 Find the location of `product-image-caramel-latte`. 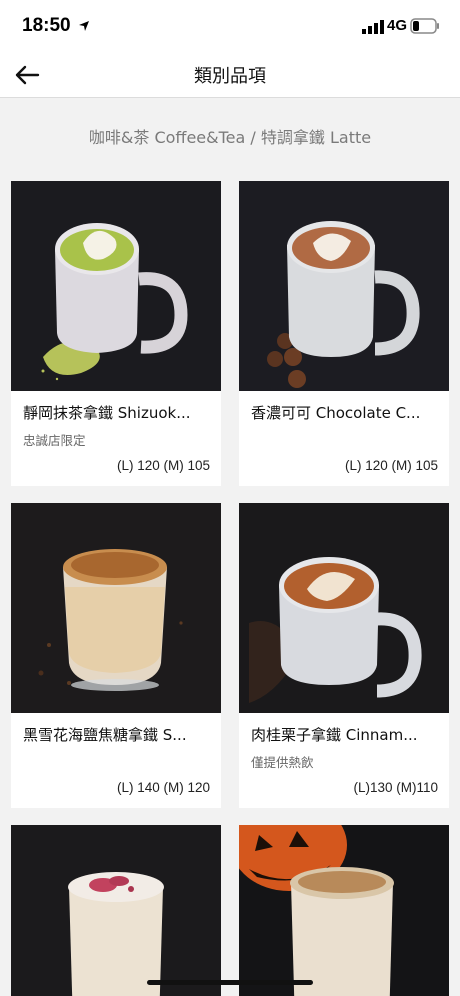

product-image-caramel-latte is located at coordinates (116, 608).